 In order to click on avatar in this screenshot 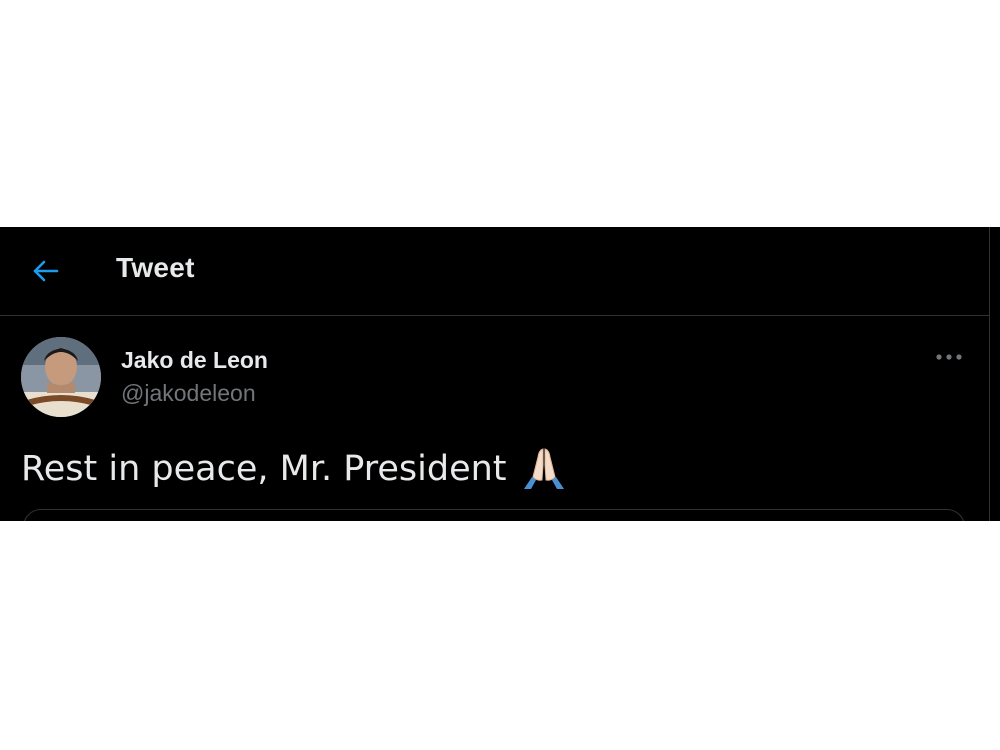, I will do `click(61, 377)`.